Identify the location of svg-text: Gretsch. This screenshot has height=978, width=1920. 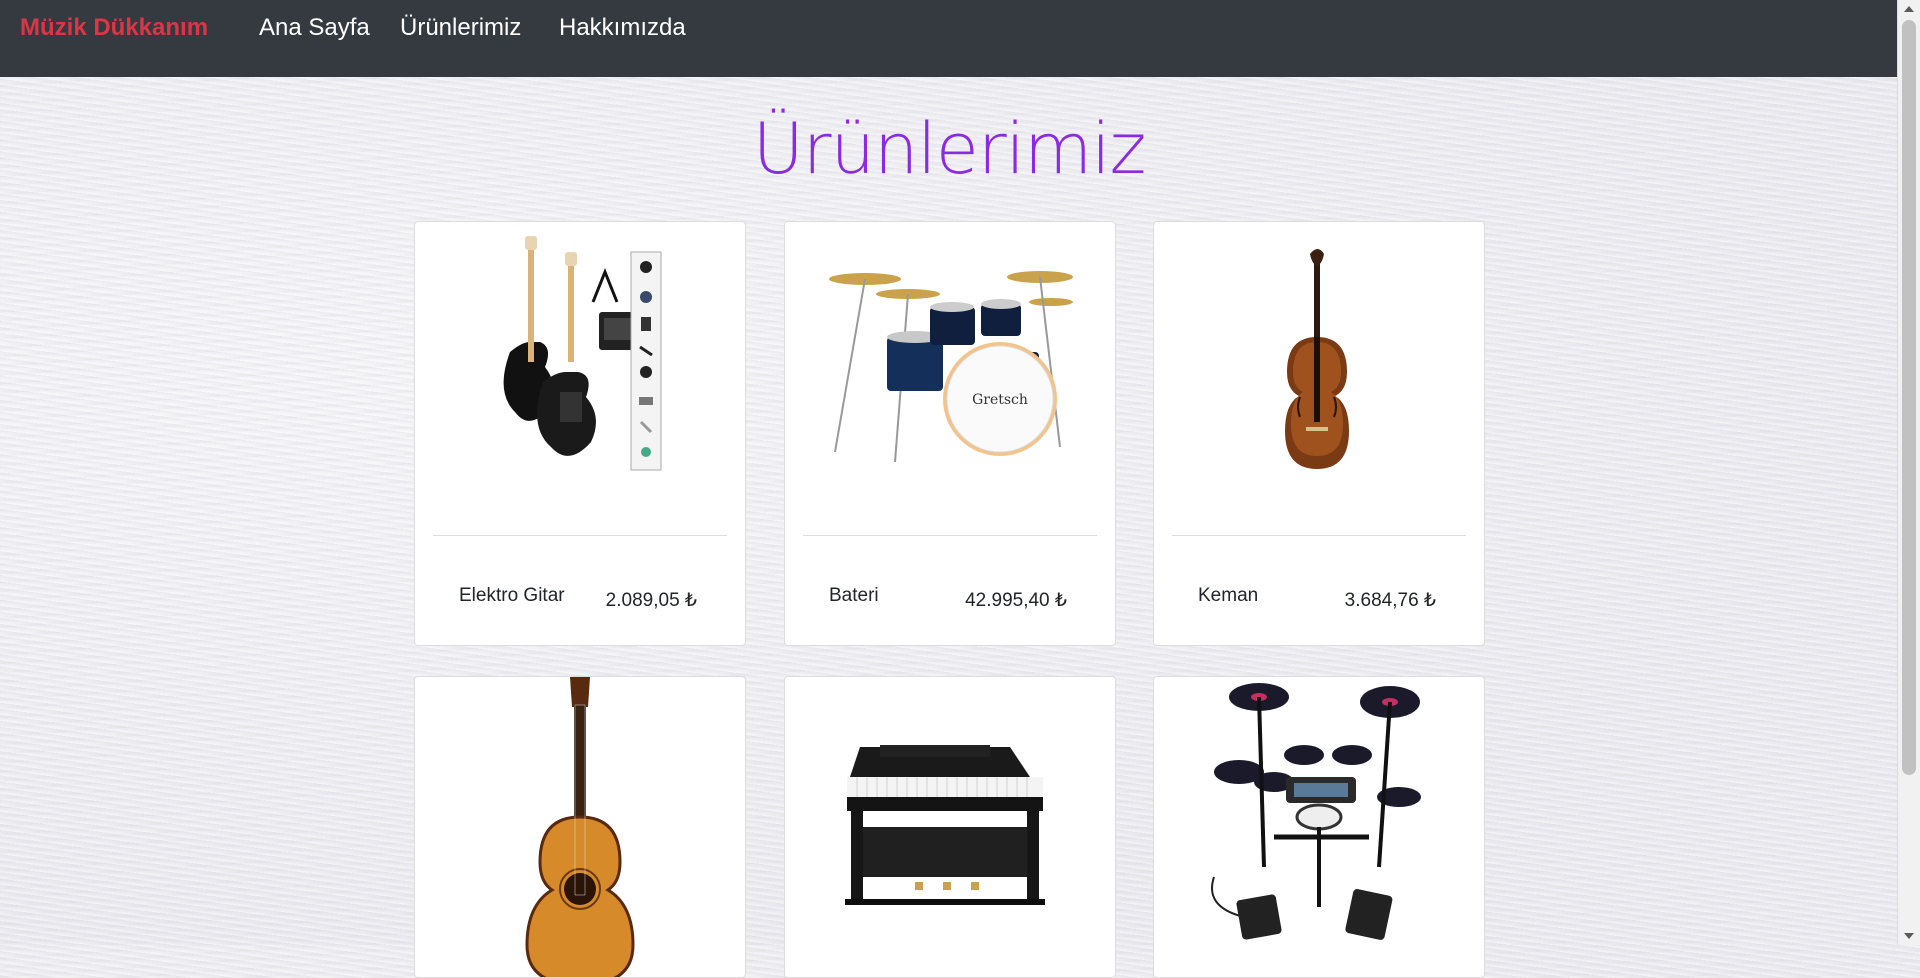
(1000, 400).